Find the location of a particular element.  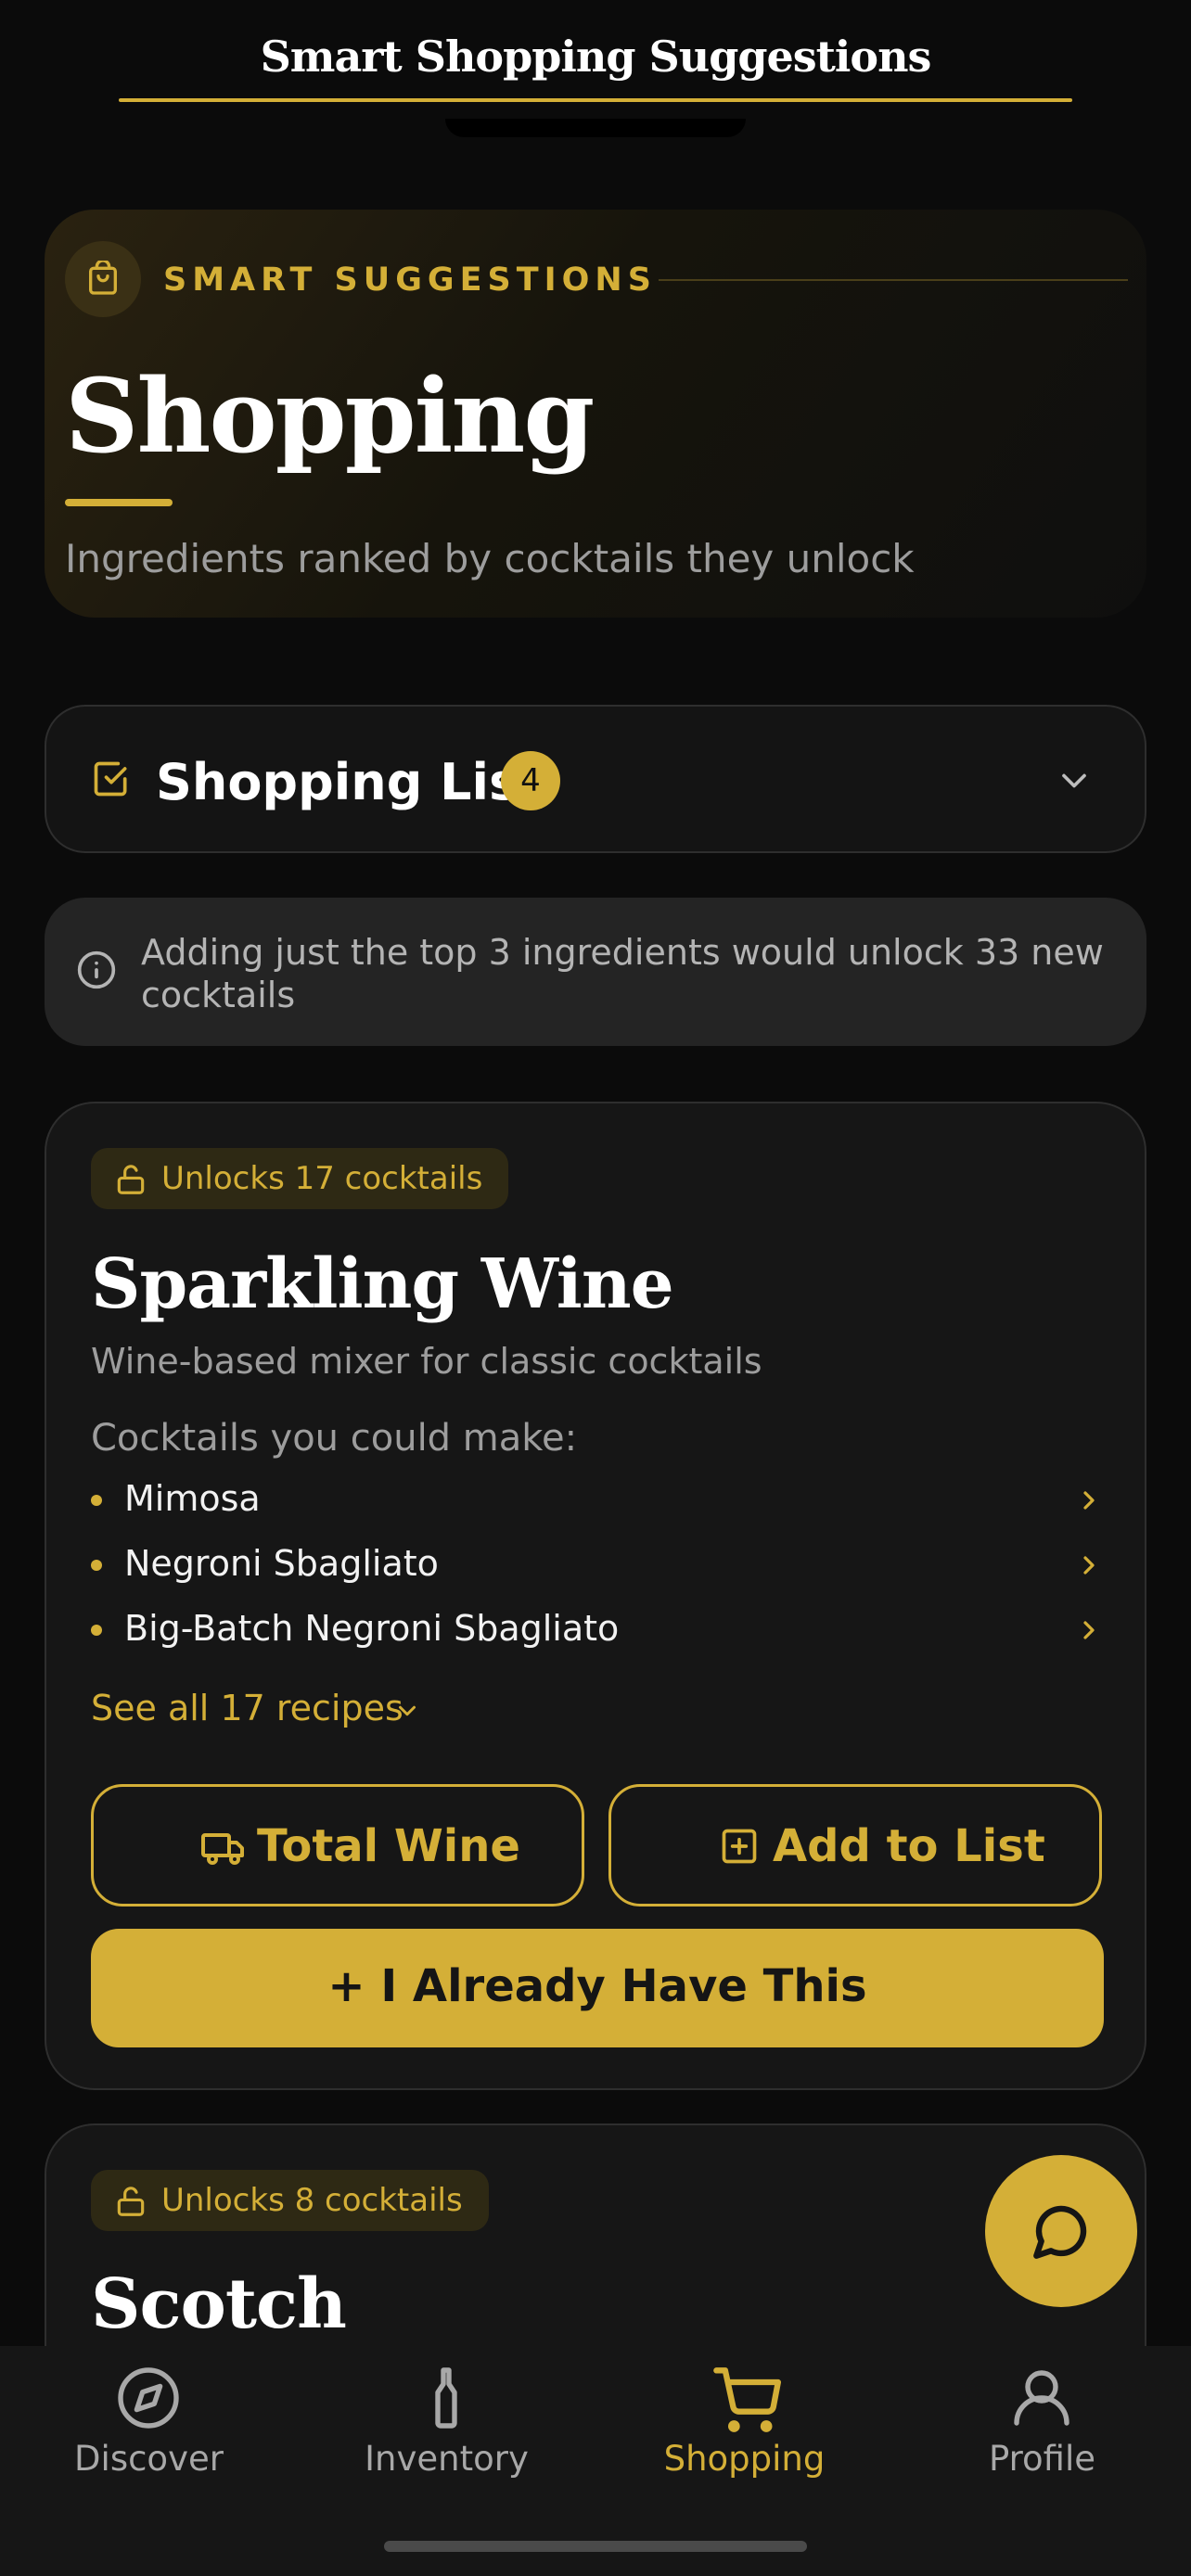

add-to-list-button: Add to List is located at coordinates (855, 1845).